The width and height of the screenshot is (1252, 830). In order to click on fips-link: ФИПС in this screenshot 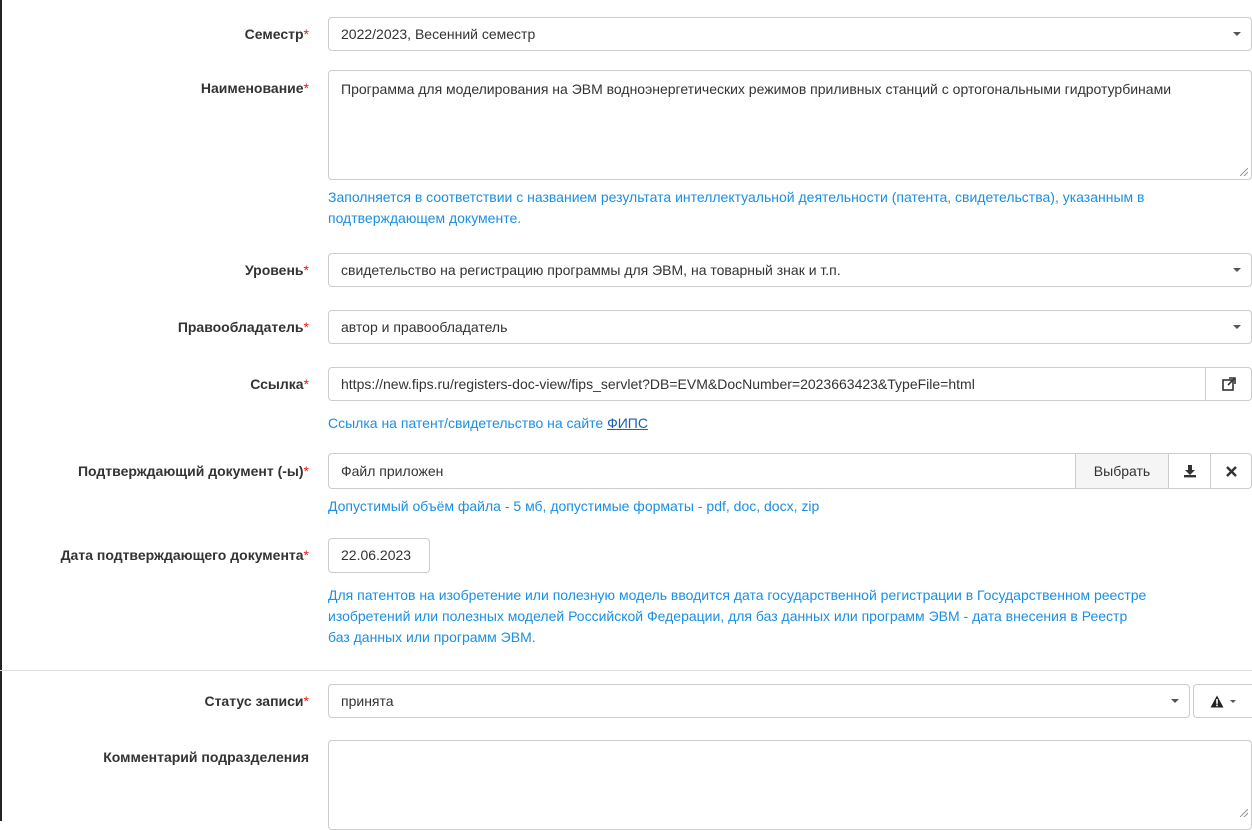, I will do `click(627, 423)`.